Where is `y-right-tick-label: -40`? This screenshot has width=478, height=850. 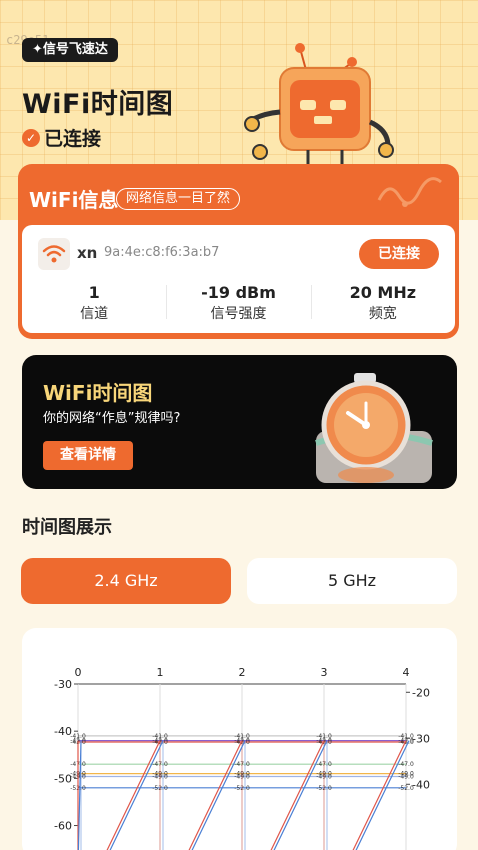 y-right-tick-label: -40 is located at coordinates (421, 784).